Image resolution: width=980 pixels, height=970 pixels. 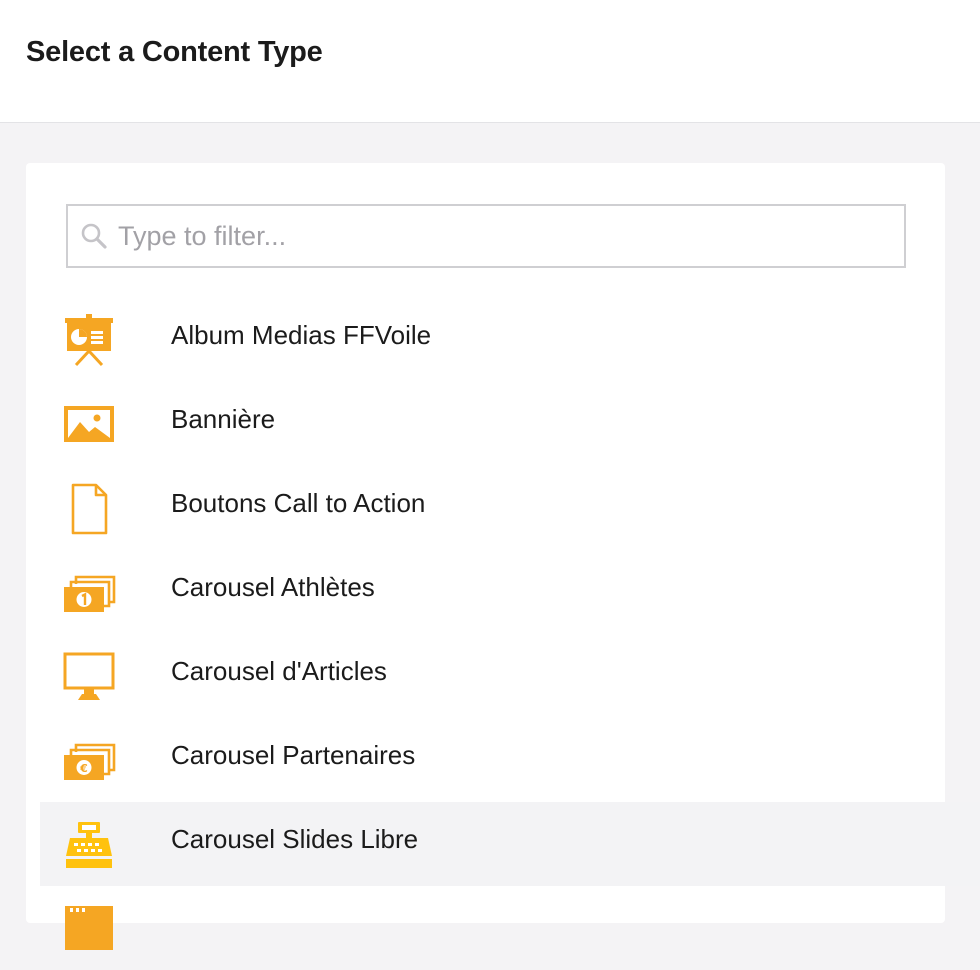 I want to click on item-label: Carousel Partenaires, so click(x=293, y=755).